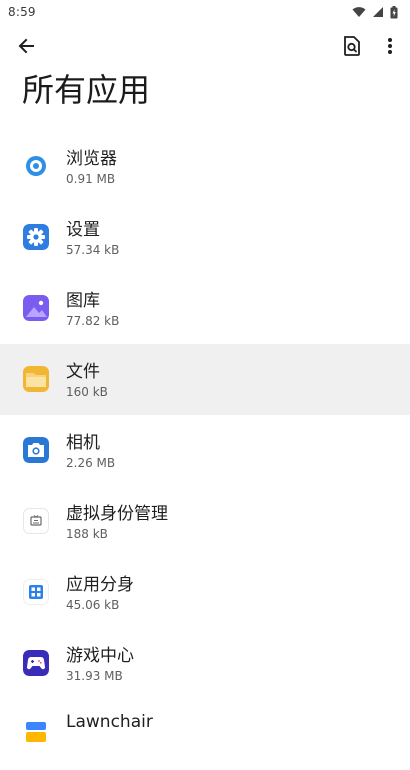 This screenshot has width=410, height=770. I want to click on files-icon, so click(36, 379).